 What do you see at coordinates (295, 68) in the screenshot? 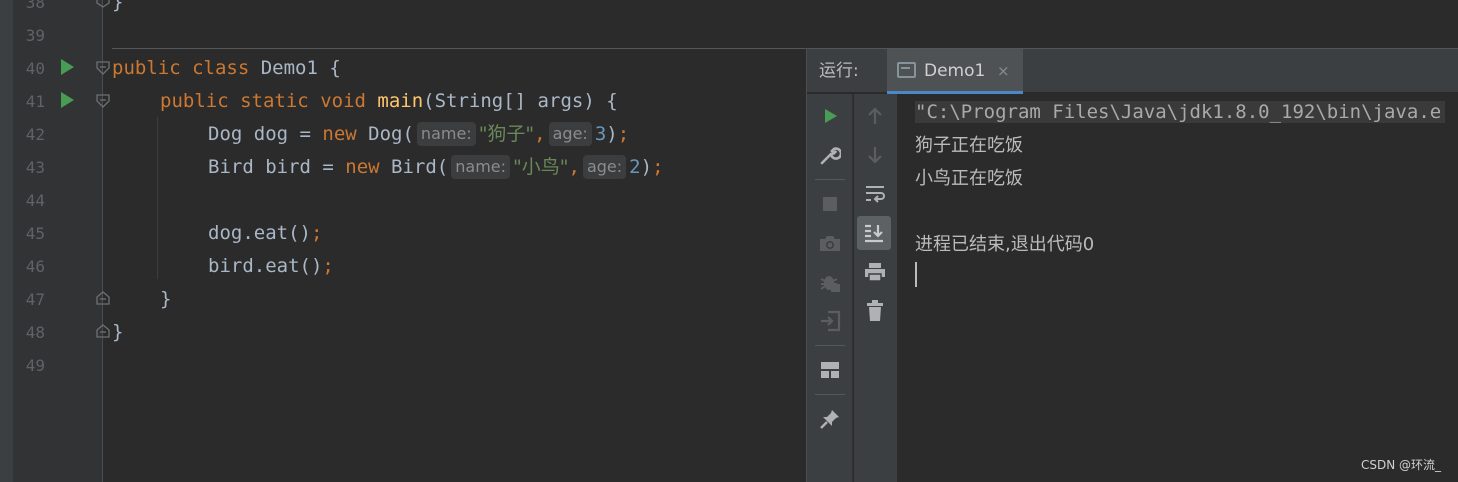
I see `code-text: Demo1 {` at bounding box center [295, 68].